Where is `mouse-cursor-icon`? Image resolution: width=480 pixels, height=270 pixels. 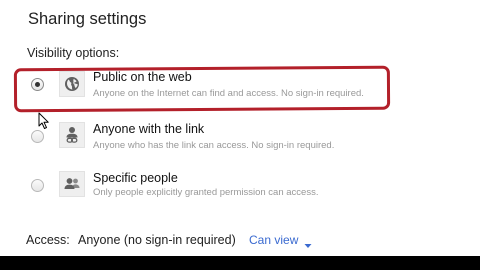
mouse-cursor-icon is located at coordinates (44, 123).